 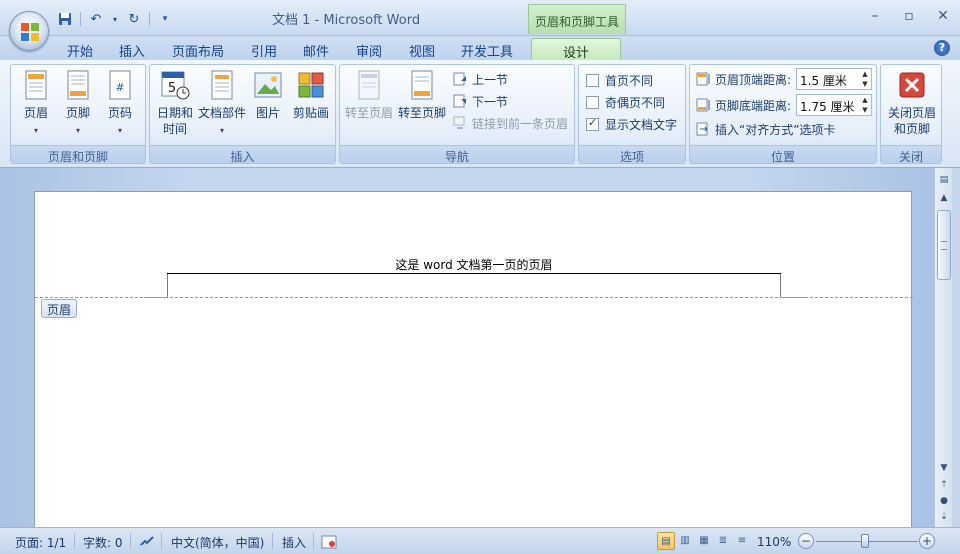 I want to click on different-odd-even-option: 奇偶页不同, so click(x=625, y=102).